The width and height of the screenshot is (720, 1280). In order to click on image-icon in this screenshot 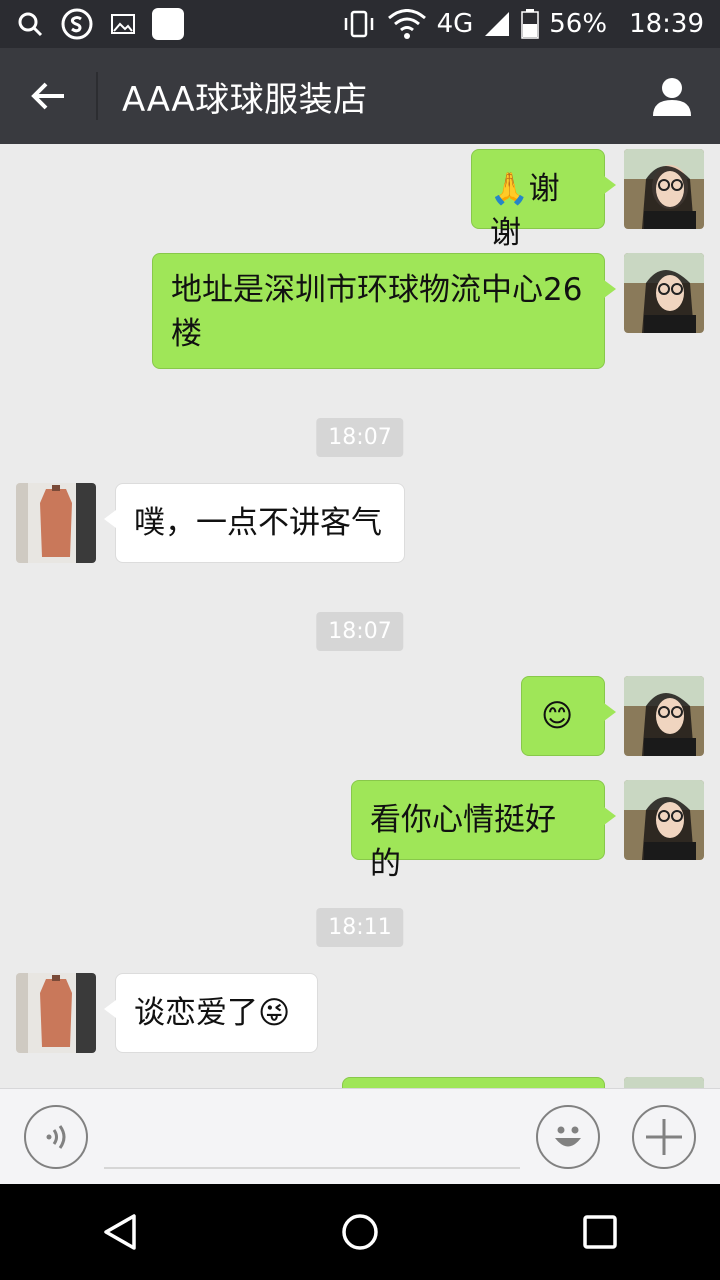, I will do `click(123, 24)`.